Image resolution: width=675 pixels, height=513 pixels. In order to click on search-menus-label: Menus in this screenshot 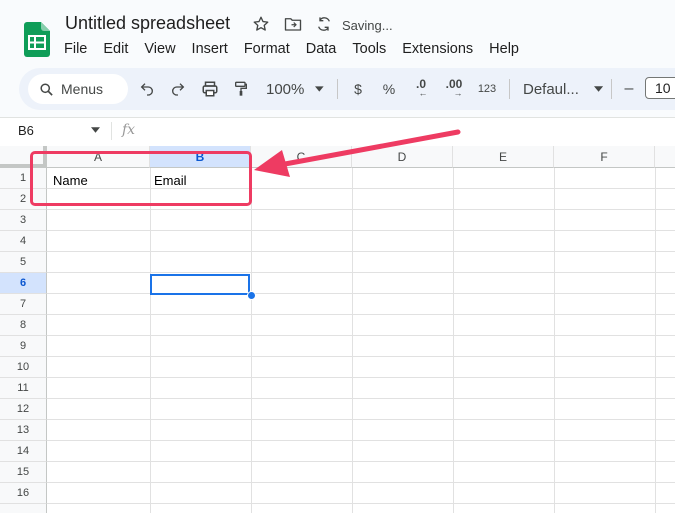, I will do `click(82, 89)`.